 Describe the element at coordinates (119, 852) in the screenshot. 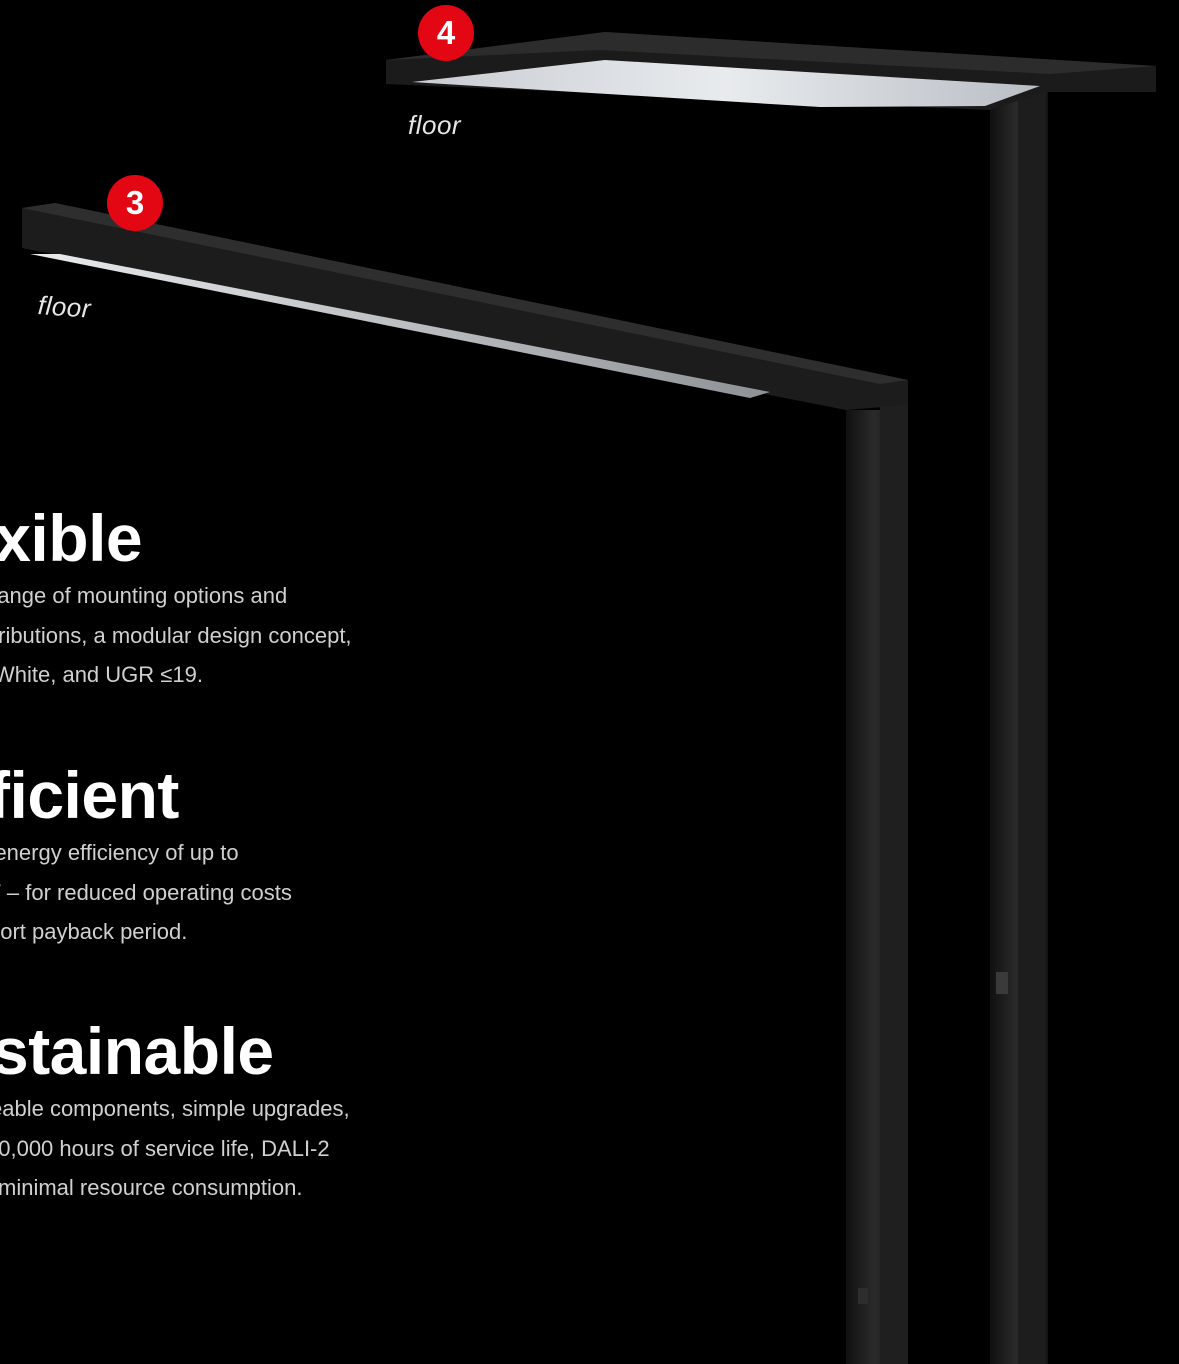

I see `feature-efficient-line-1: m energy efficiency of up to` at that location.